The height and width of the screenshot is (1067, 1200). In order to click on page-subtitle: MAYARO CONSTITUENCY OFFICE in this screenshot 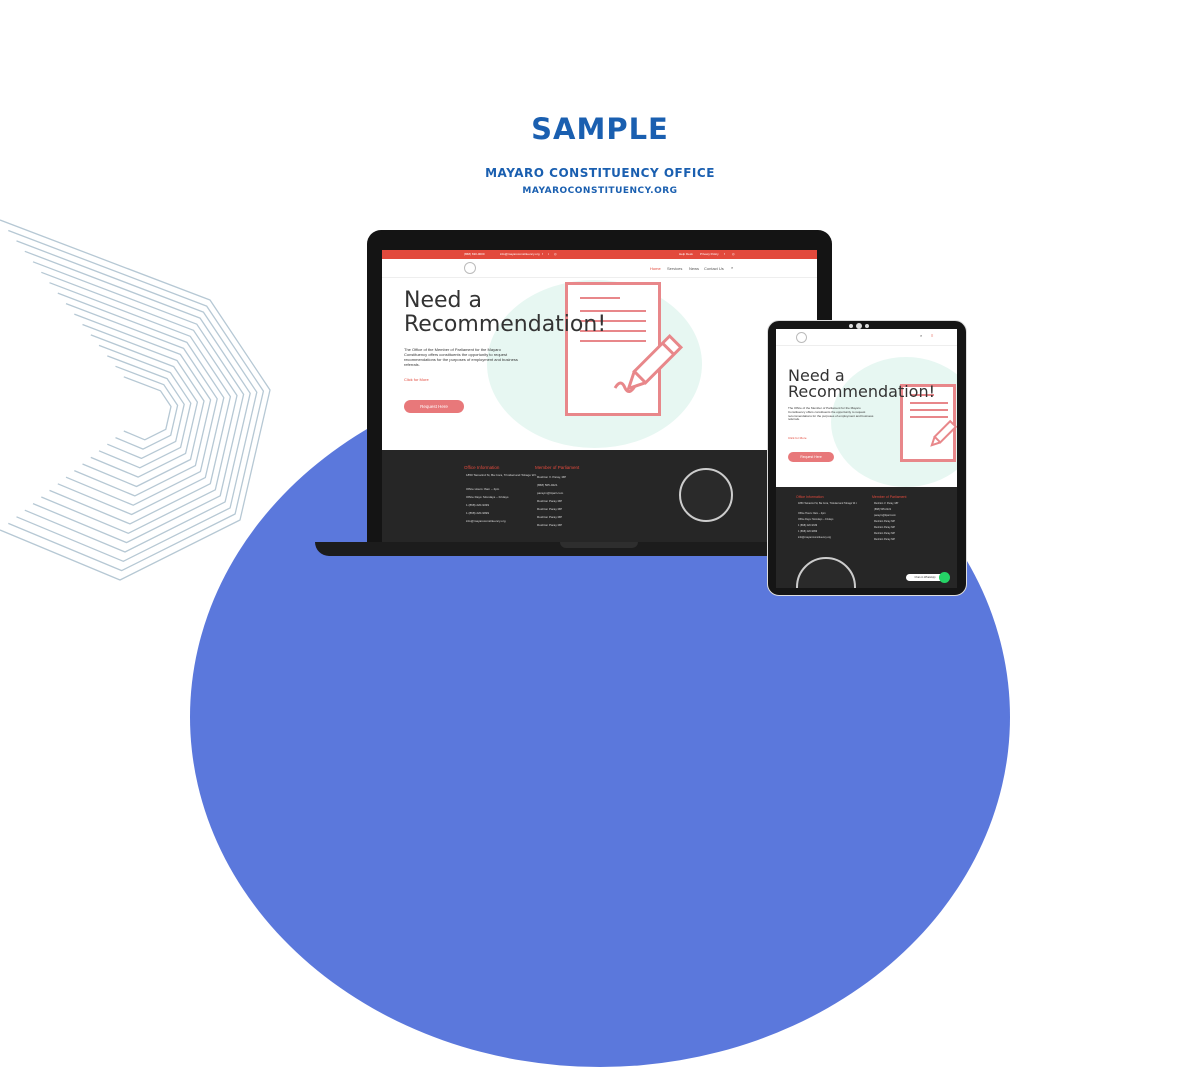, I will do `click(600, 173)`.